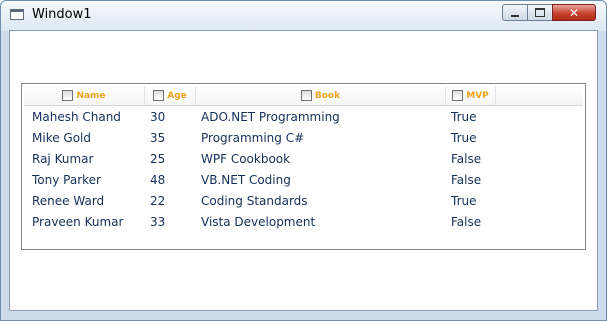 Image resolution: width=607 pixels, height=321 pixels. Describe the element at coordinates (62, 14) in the screenshot. I see `window-title: Window1` at that location.